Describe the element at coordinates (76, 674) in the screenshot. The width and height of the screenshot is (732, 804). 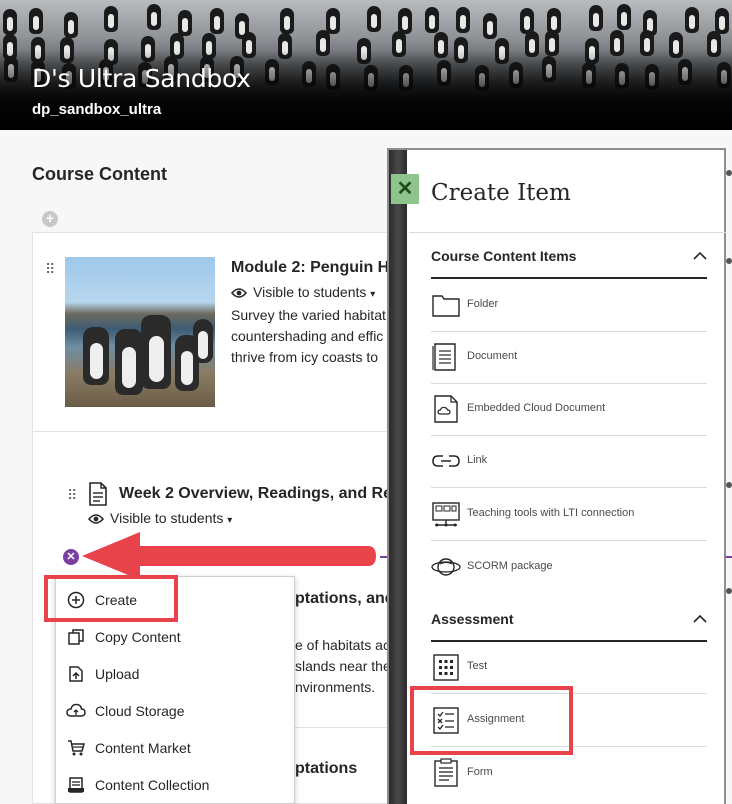
I see `upload-icon` at that location.